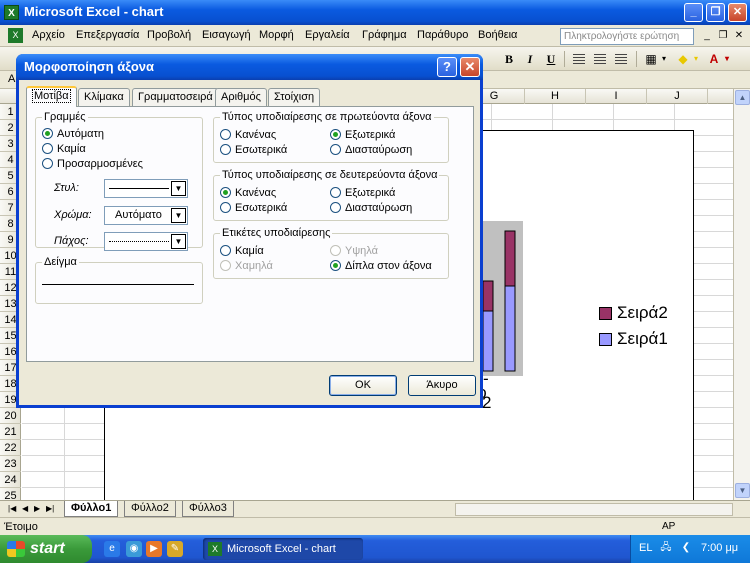 Image resolution: width=750 pixels, height=563 pixels. What do you see at coordinates (71, 241) in the screenshot?
I see `line-weight-label: Πάχος:` at bounding box center [71, 241].